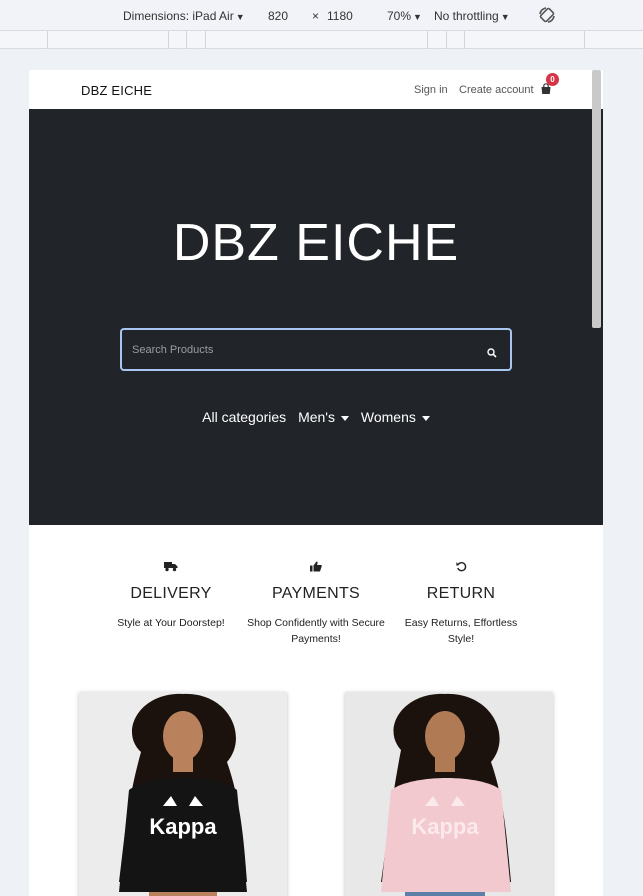  I want to click on category-menu: All categories Men's Womens, so click(316, 417).